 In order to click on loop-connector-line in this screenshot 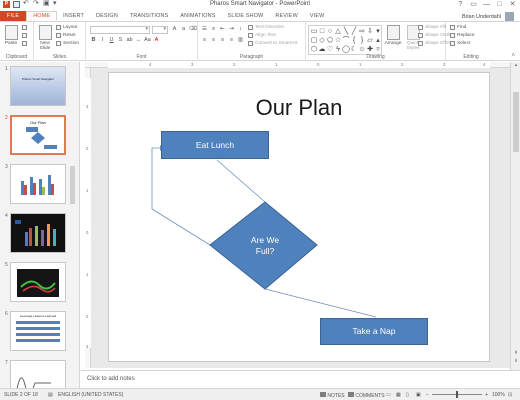, I will do `click(181, 196)`.